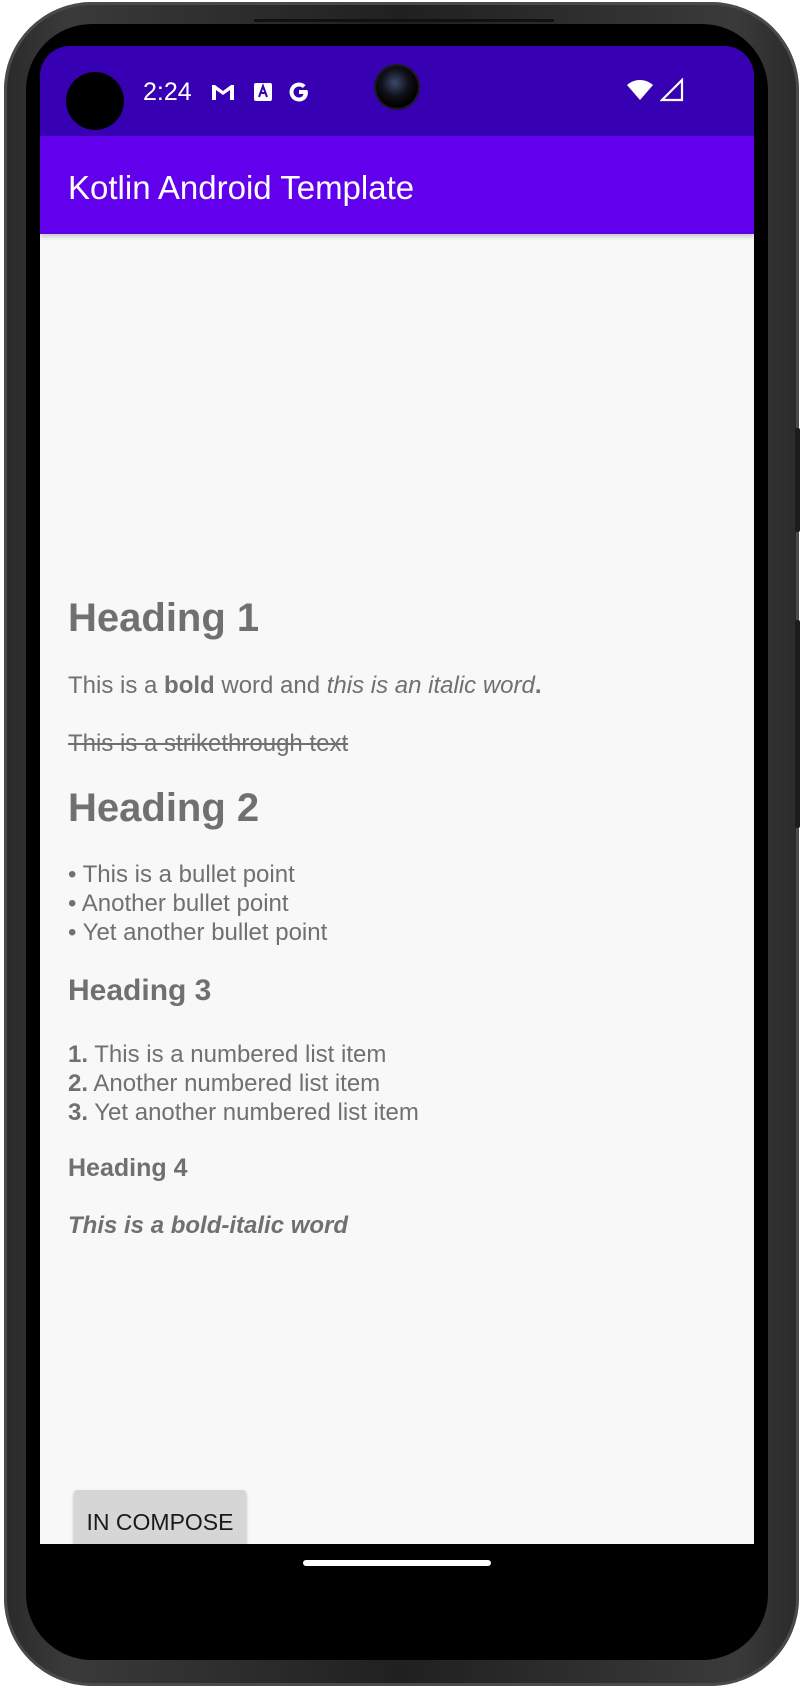 The image size is (800, 1689). What do you see at coordinates (164, 808) in the screenshot?
I see `heading-2: Heading 2` at bounding box center [164, 808].